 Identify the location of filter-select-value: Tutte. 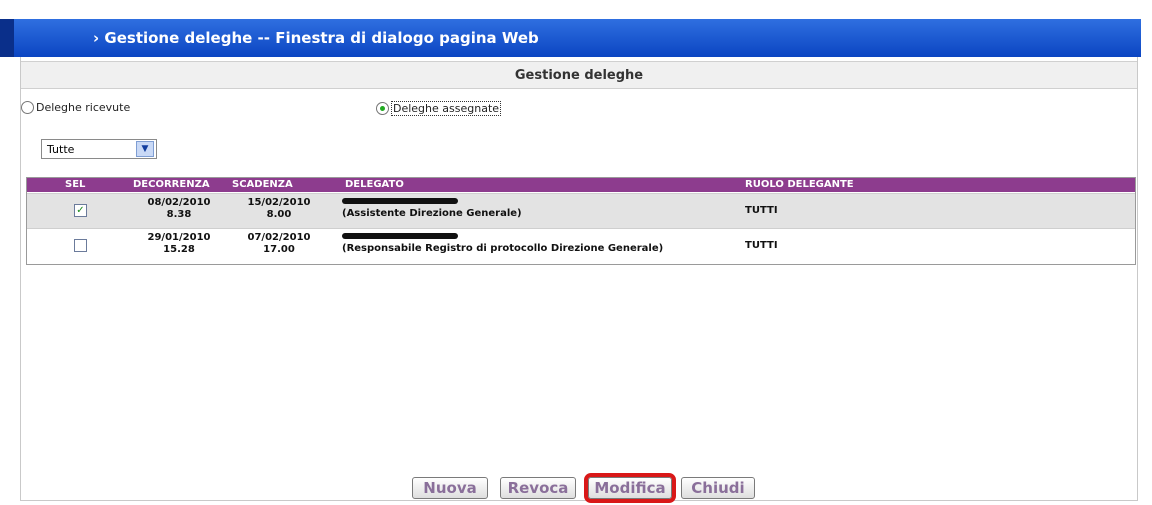
(61, 149).